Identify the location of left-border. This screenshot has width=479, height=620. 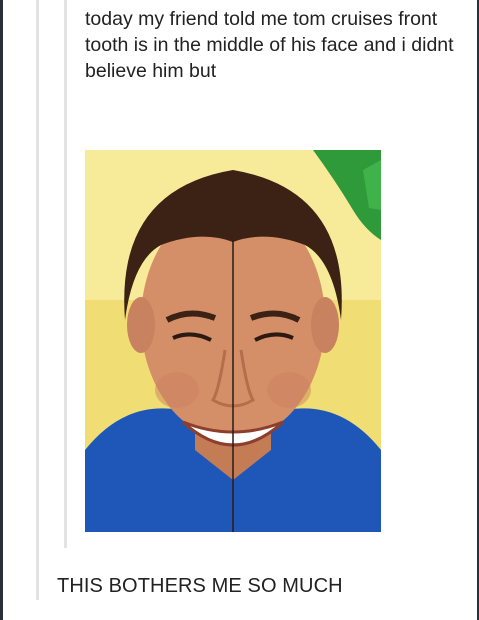
(1, 310).